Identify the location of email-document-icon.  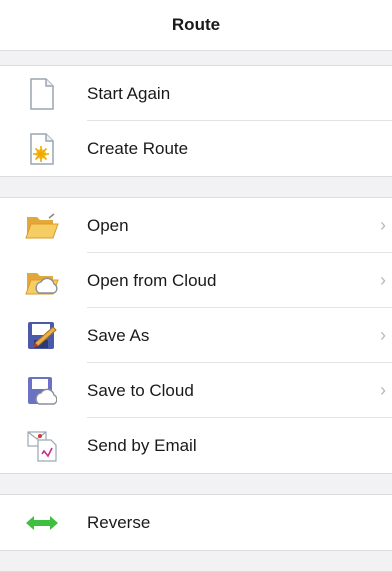
(42, 446).